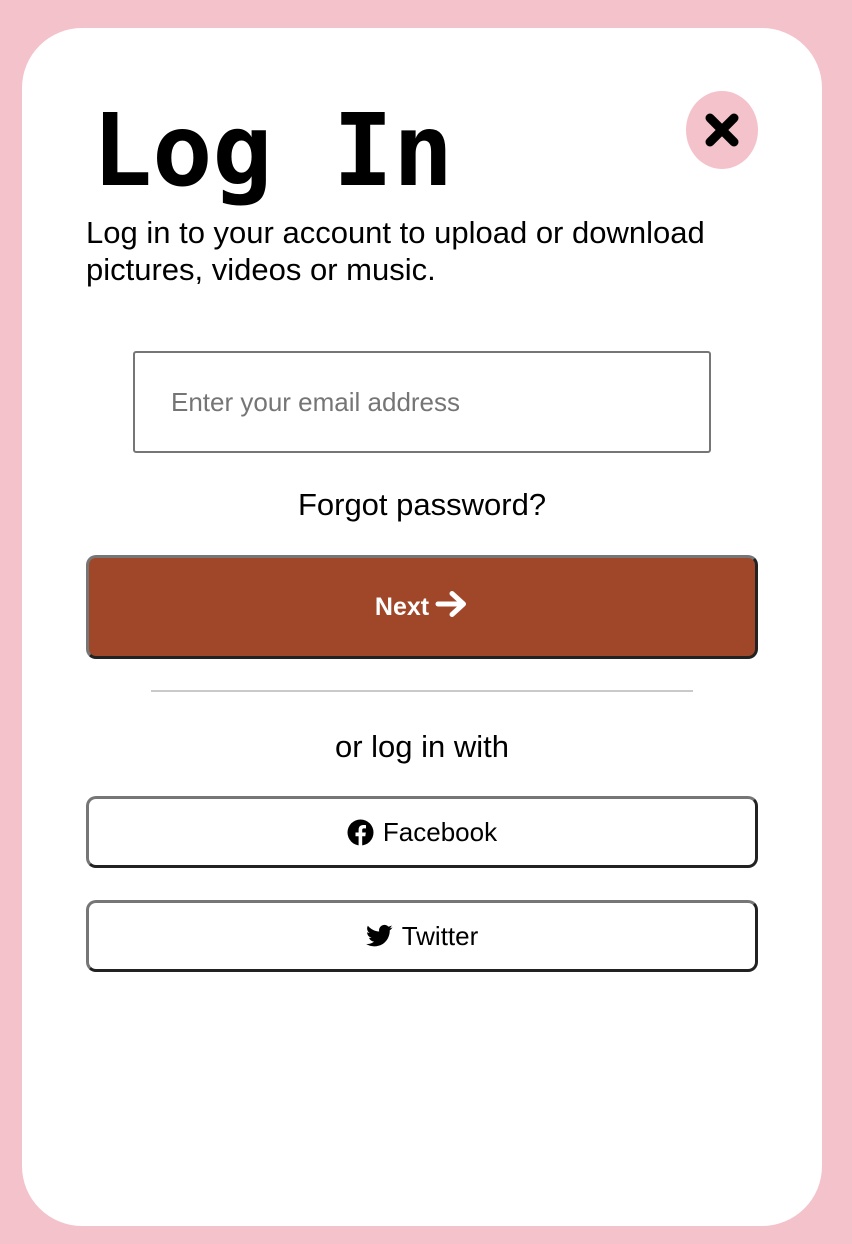  I want to click on facebook-button-label: Facebook, so click(440, 831).